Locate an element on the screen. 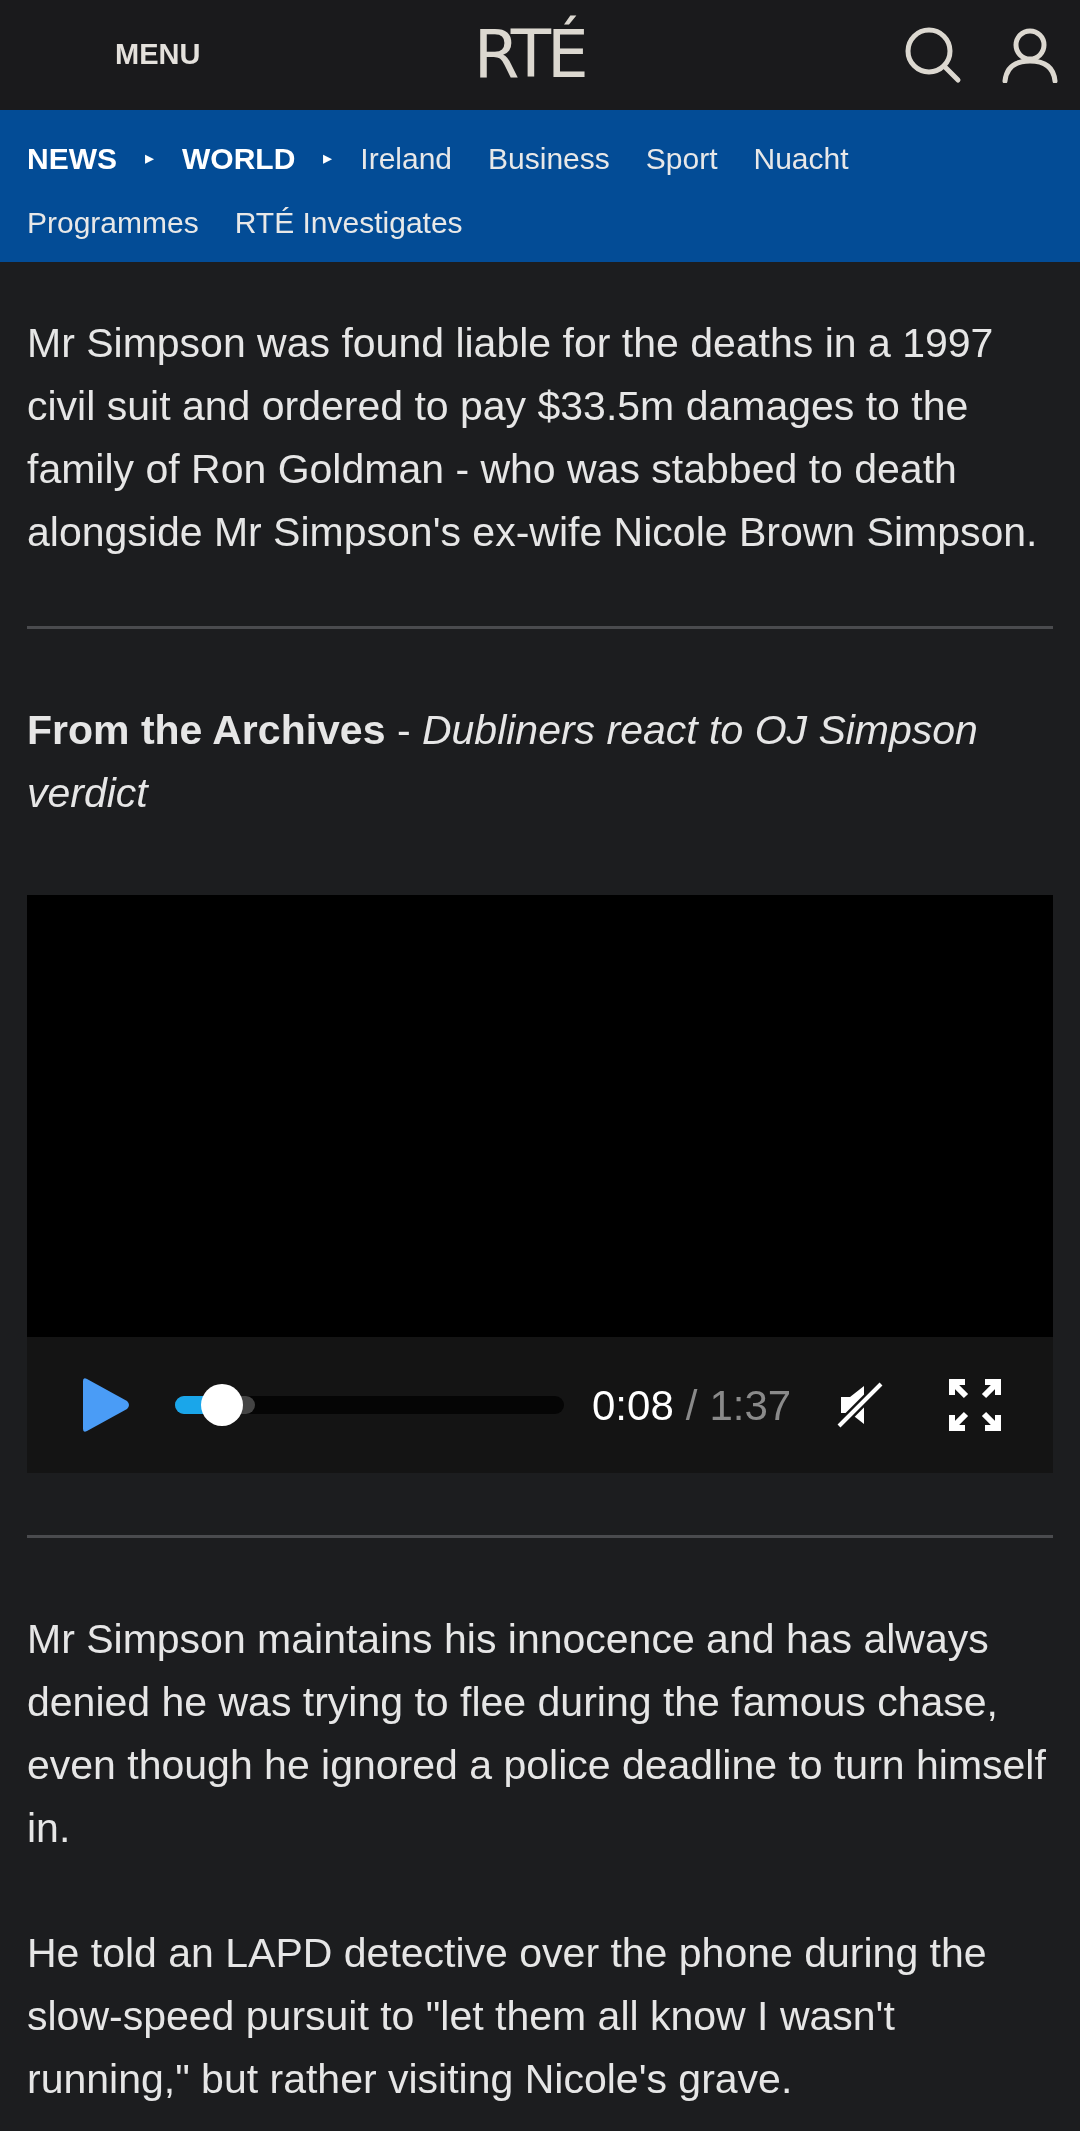  fullscreen-icon is located at coordinates (975, 1405).